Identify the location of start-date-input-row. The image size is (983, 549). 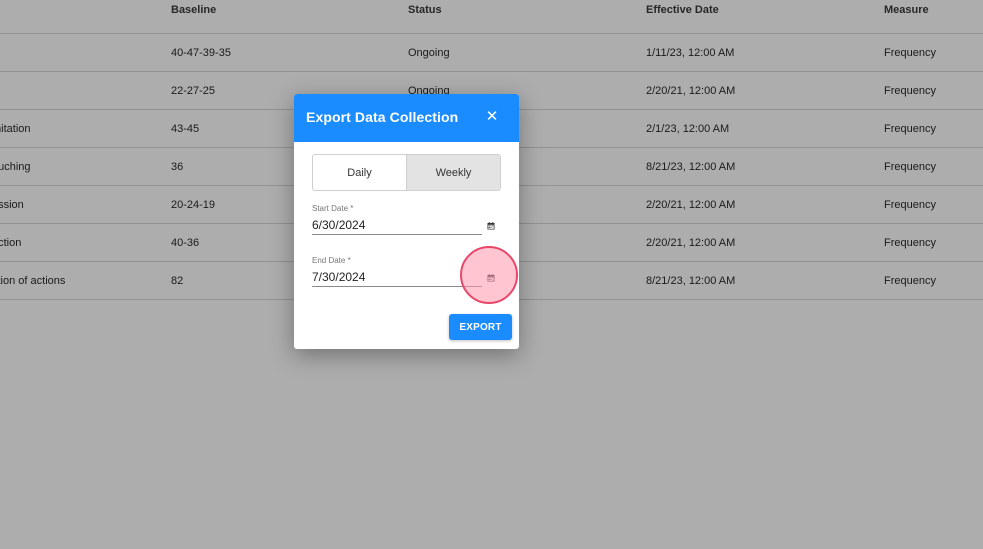
(403, 224).